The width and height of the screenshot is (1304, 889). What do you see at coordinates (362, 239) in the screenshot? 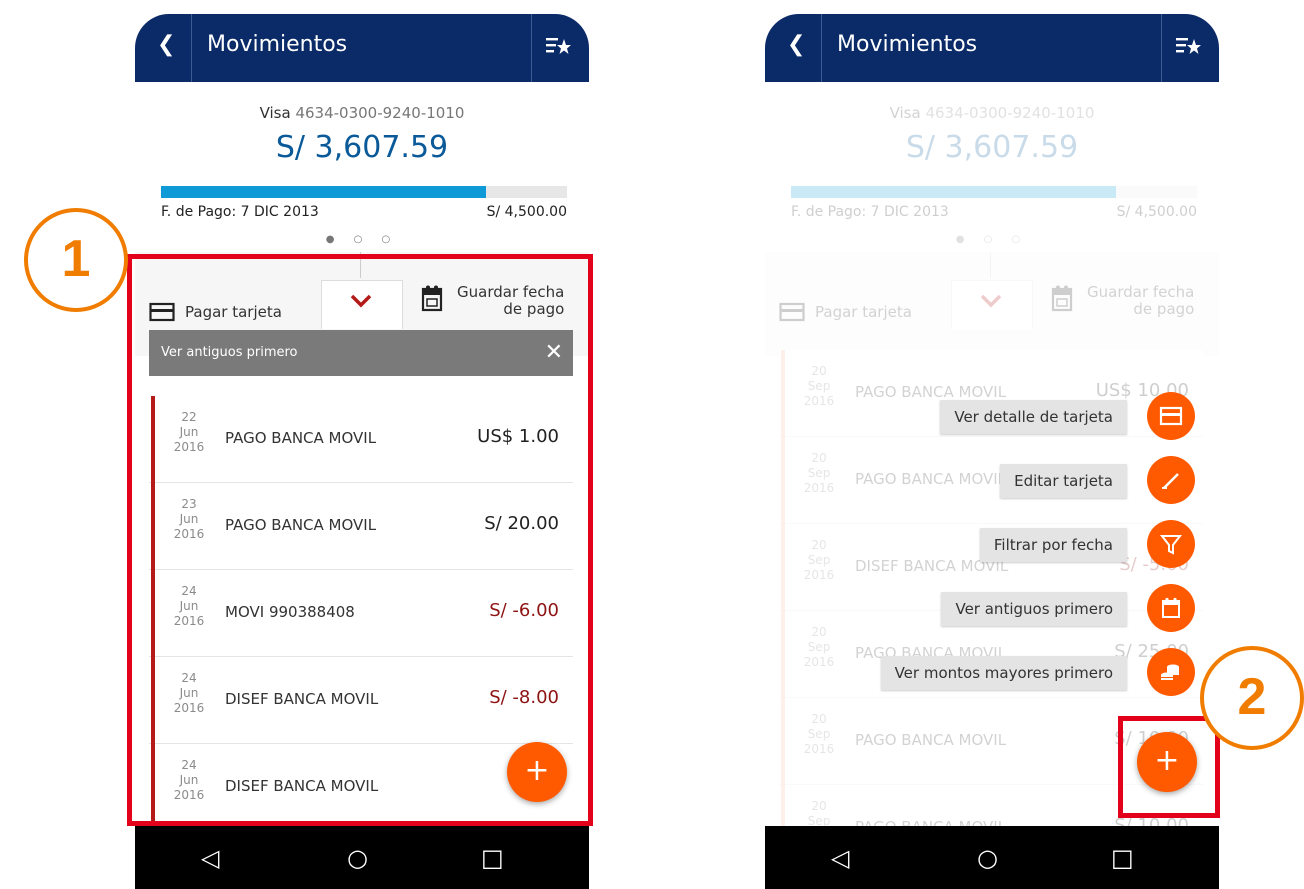
I see `page-indicator-dots: ● ○ ○` at bounding box center [362, 239].